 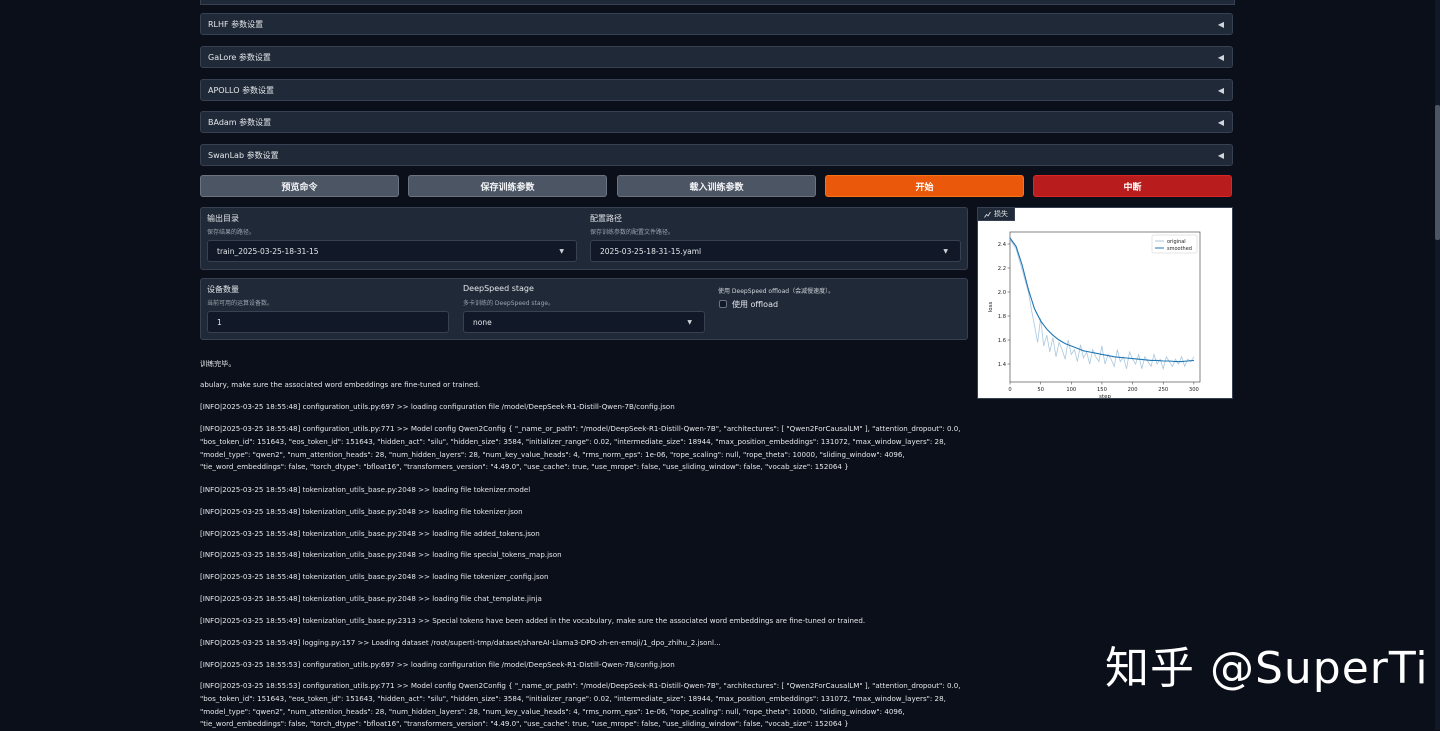 What do you see at coordinates (1105, 396) in the screenshot?
I see `x-axis-label: step` at bounding box center [1105, 396].